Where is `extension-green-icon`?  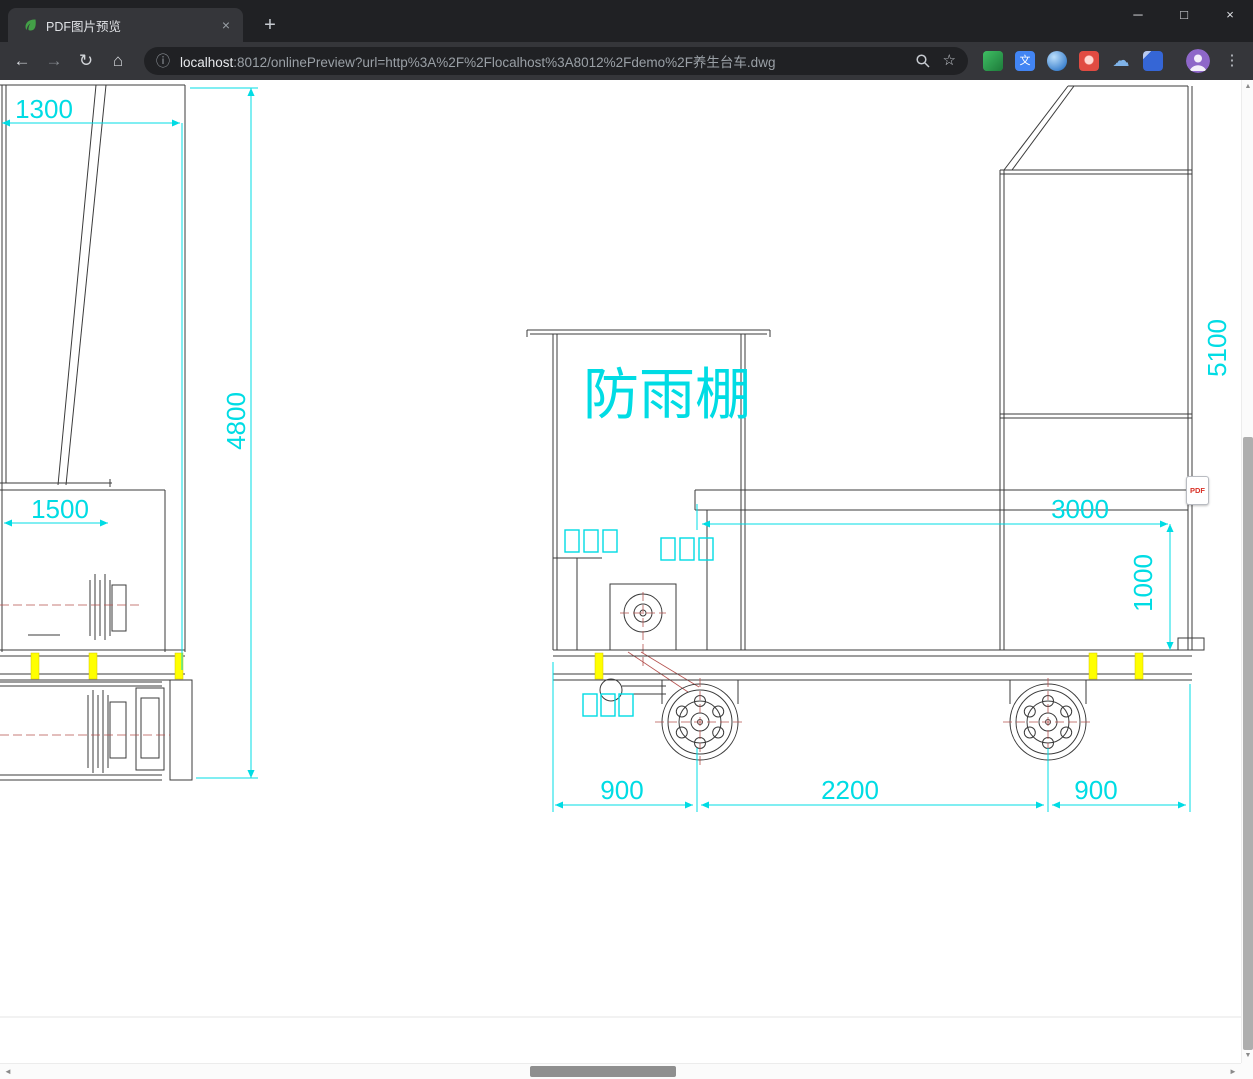
extension-green-icon is located at coordinates (993, 61).